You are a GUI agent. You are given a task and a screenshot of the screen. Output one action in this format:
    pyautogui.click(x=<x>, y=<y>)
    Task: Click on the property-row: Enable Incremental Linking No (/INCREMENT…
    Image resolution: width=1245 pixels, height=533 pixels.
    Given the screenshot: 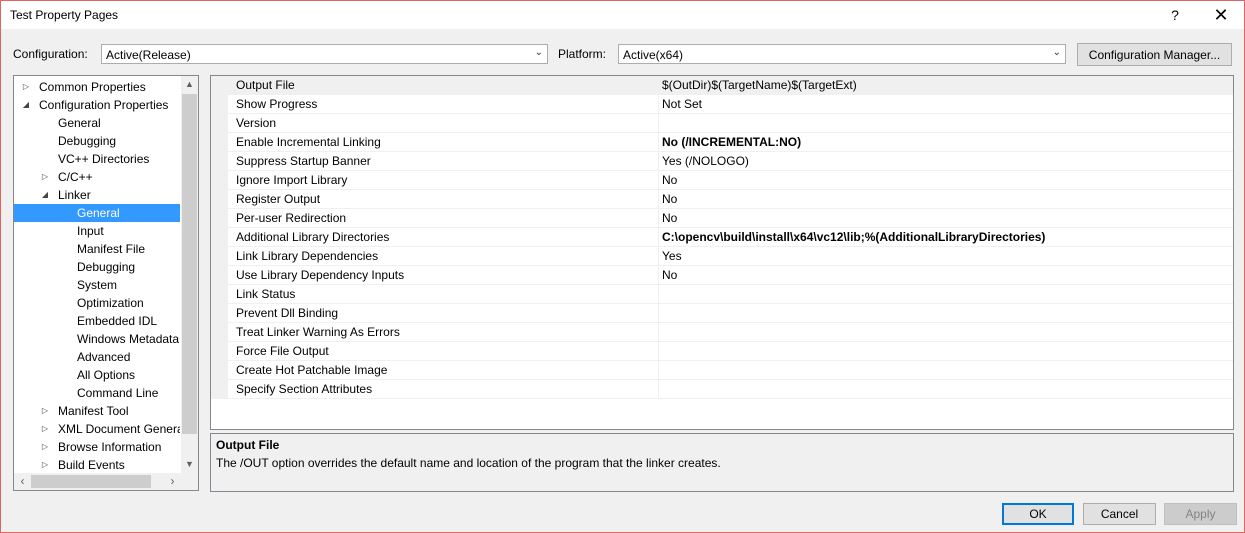 What is the action you would take?
    pyautogui.click(x=722, y=142)
    